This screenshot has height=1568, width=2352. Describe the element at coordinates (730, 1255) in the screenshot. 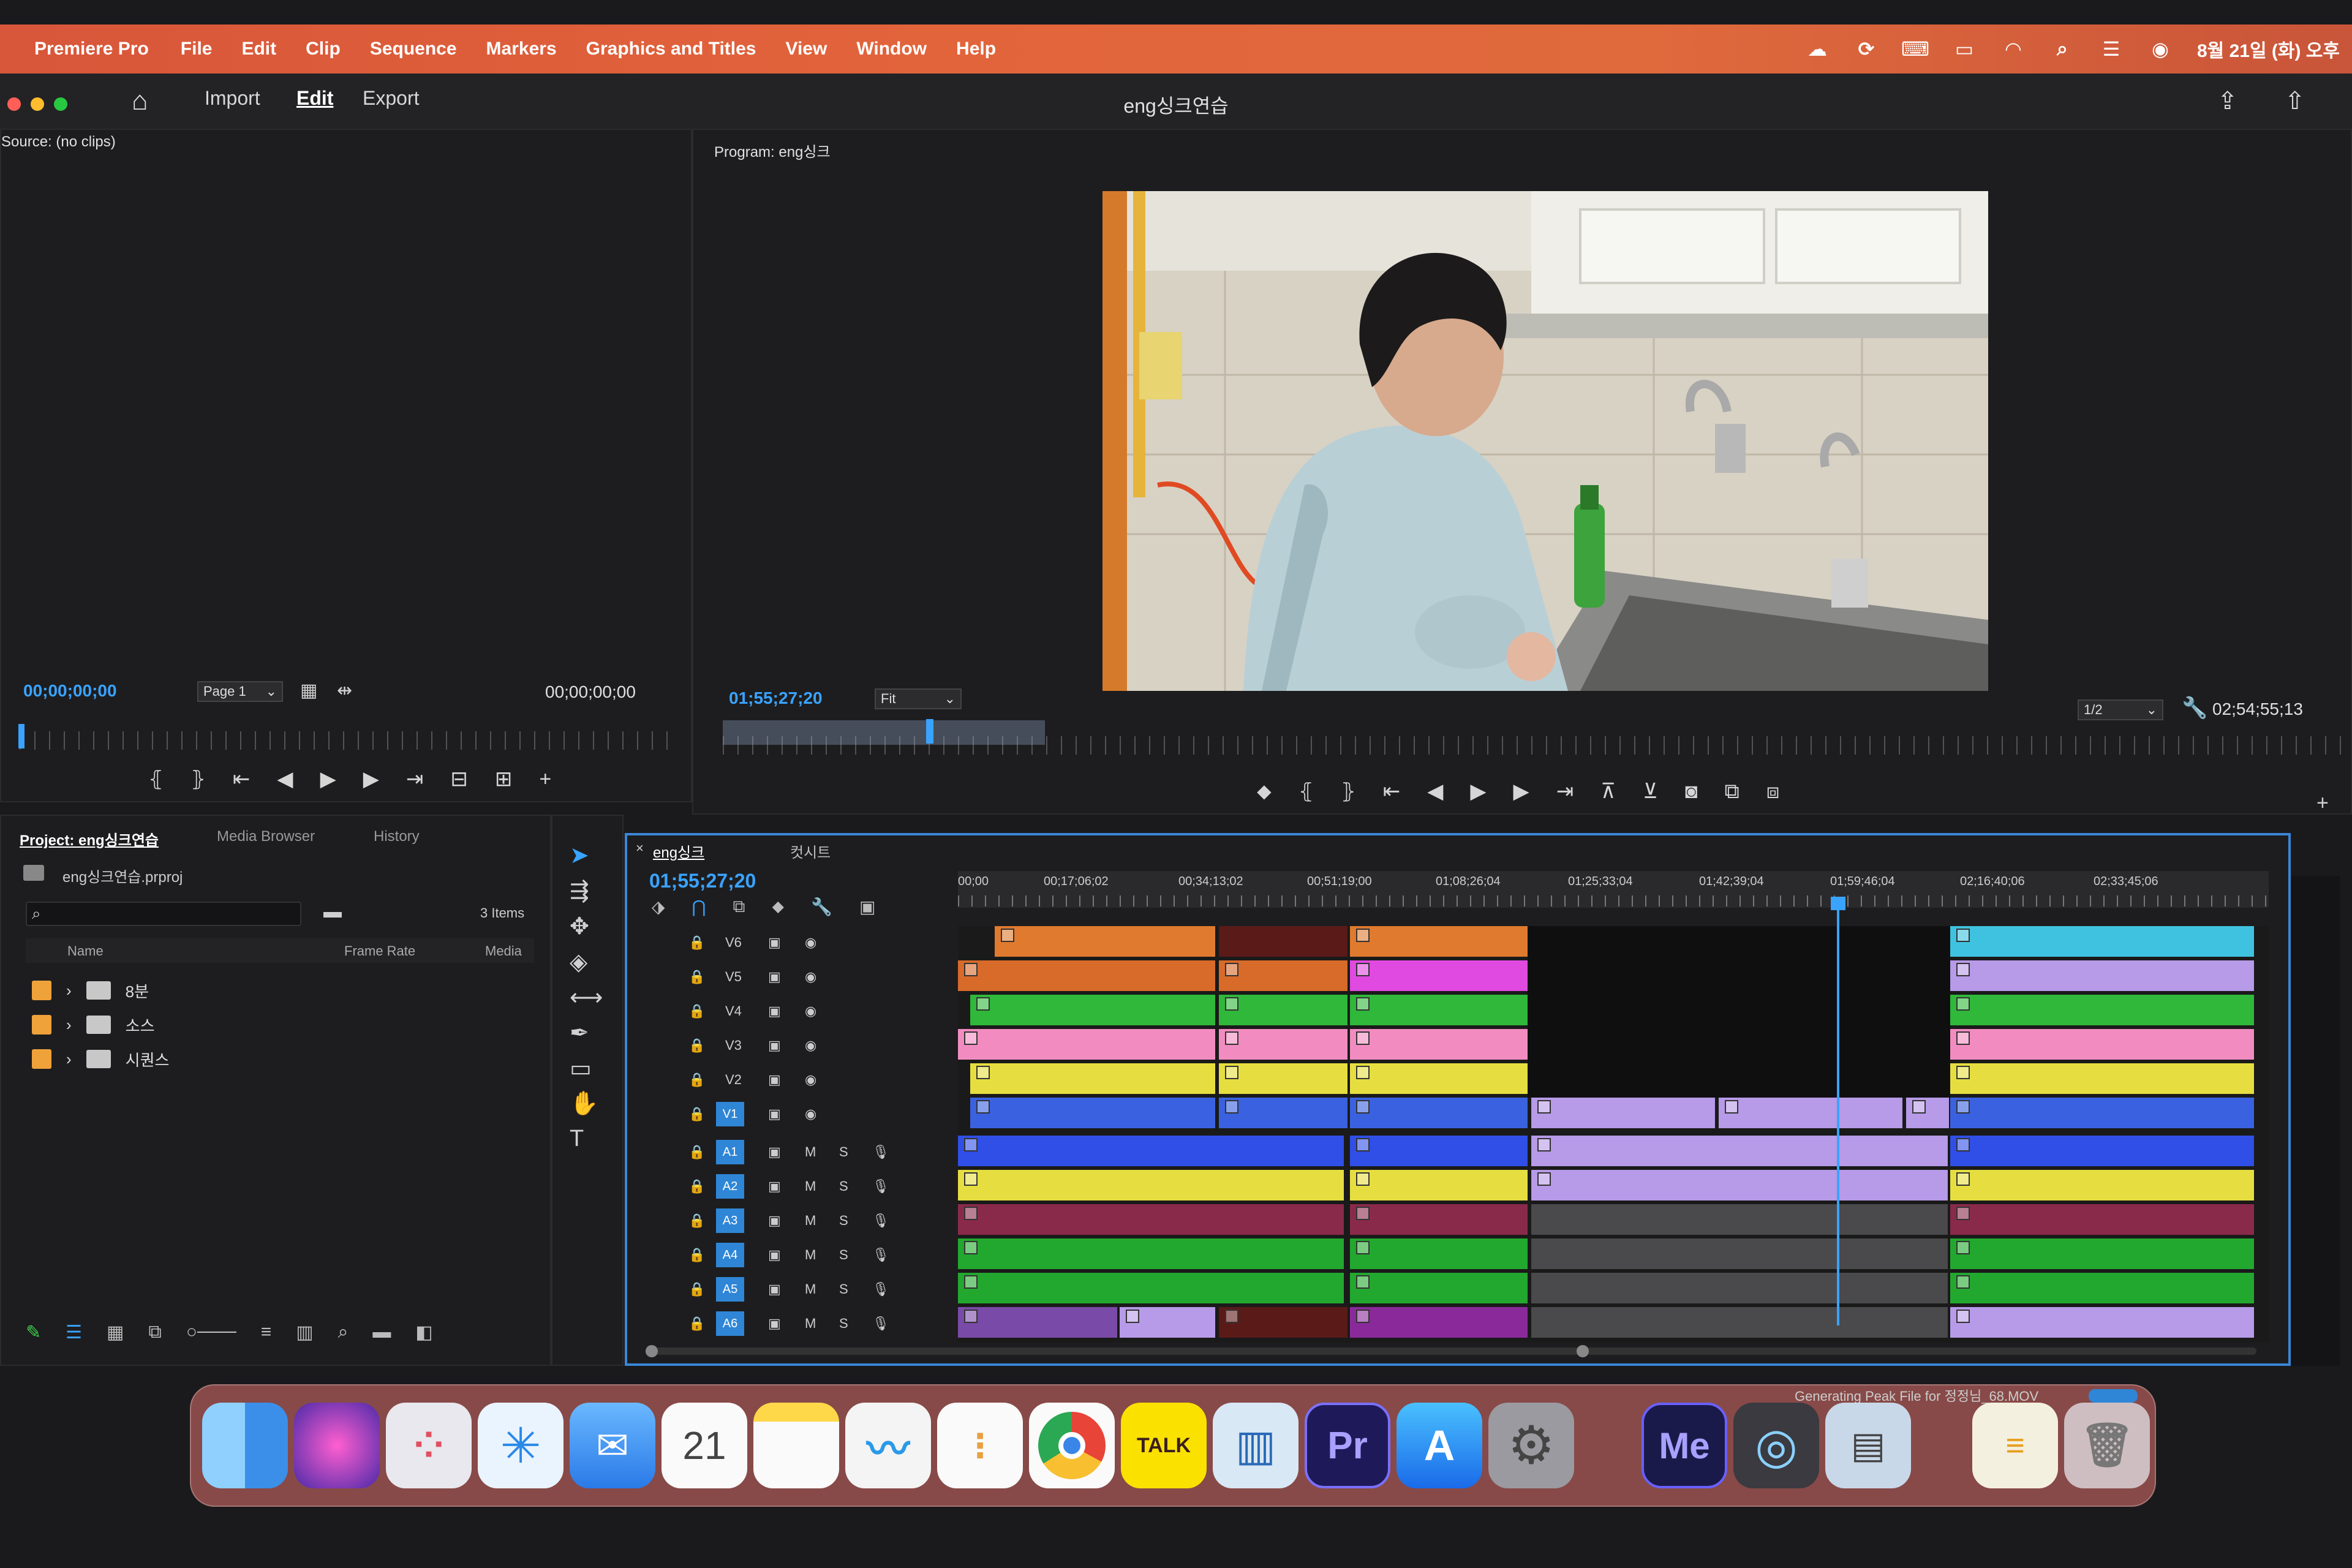

I see `track-target-a4: A4` at that location.